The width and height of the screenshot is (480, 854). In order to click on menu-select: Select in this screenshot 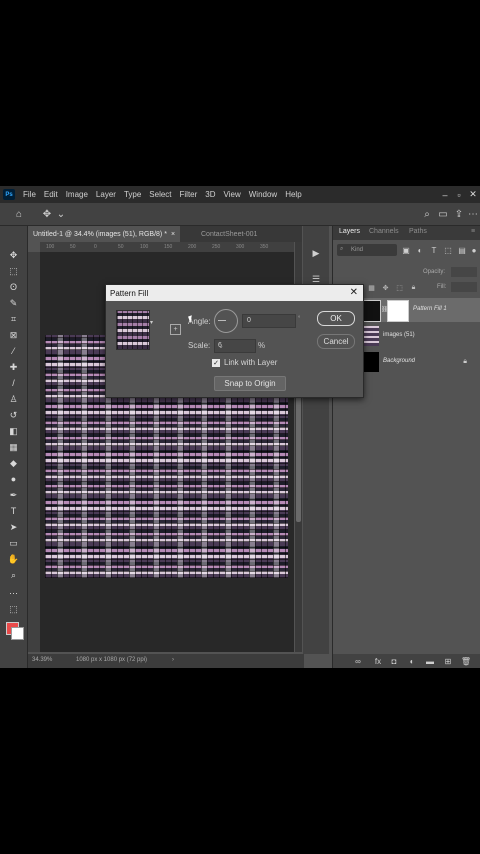, I will do `click(160, 194)`.